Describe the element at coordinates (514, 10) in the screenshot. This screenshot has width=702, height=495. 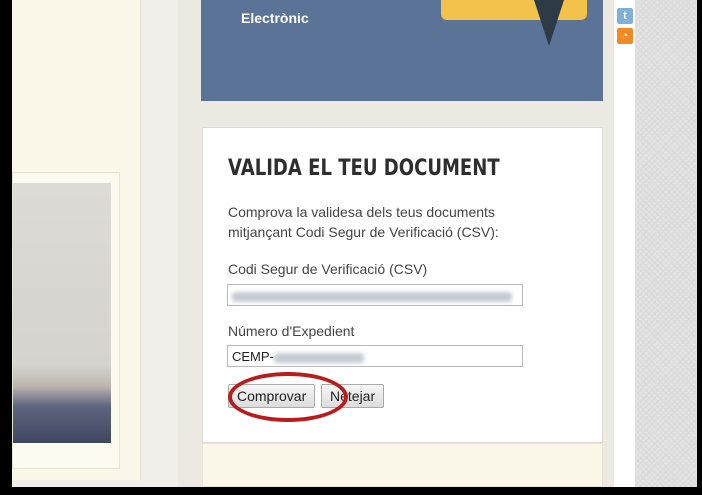
I see `banner-ribbon` at that location.